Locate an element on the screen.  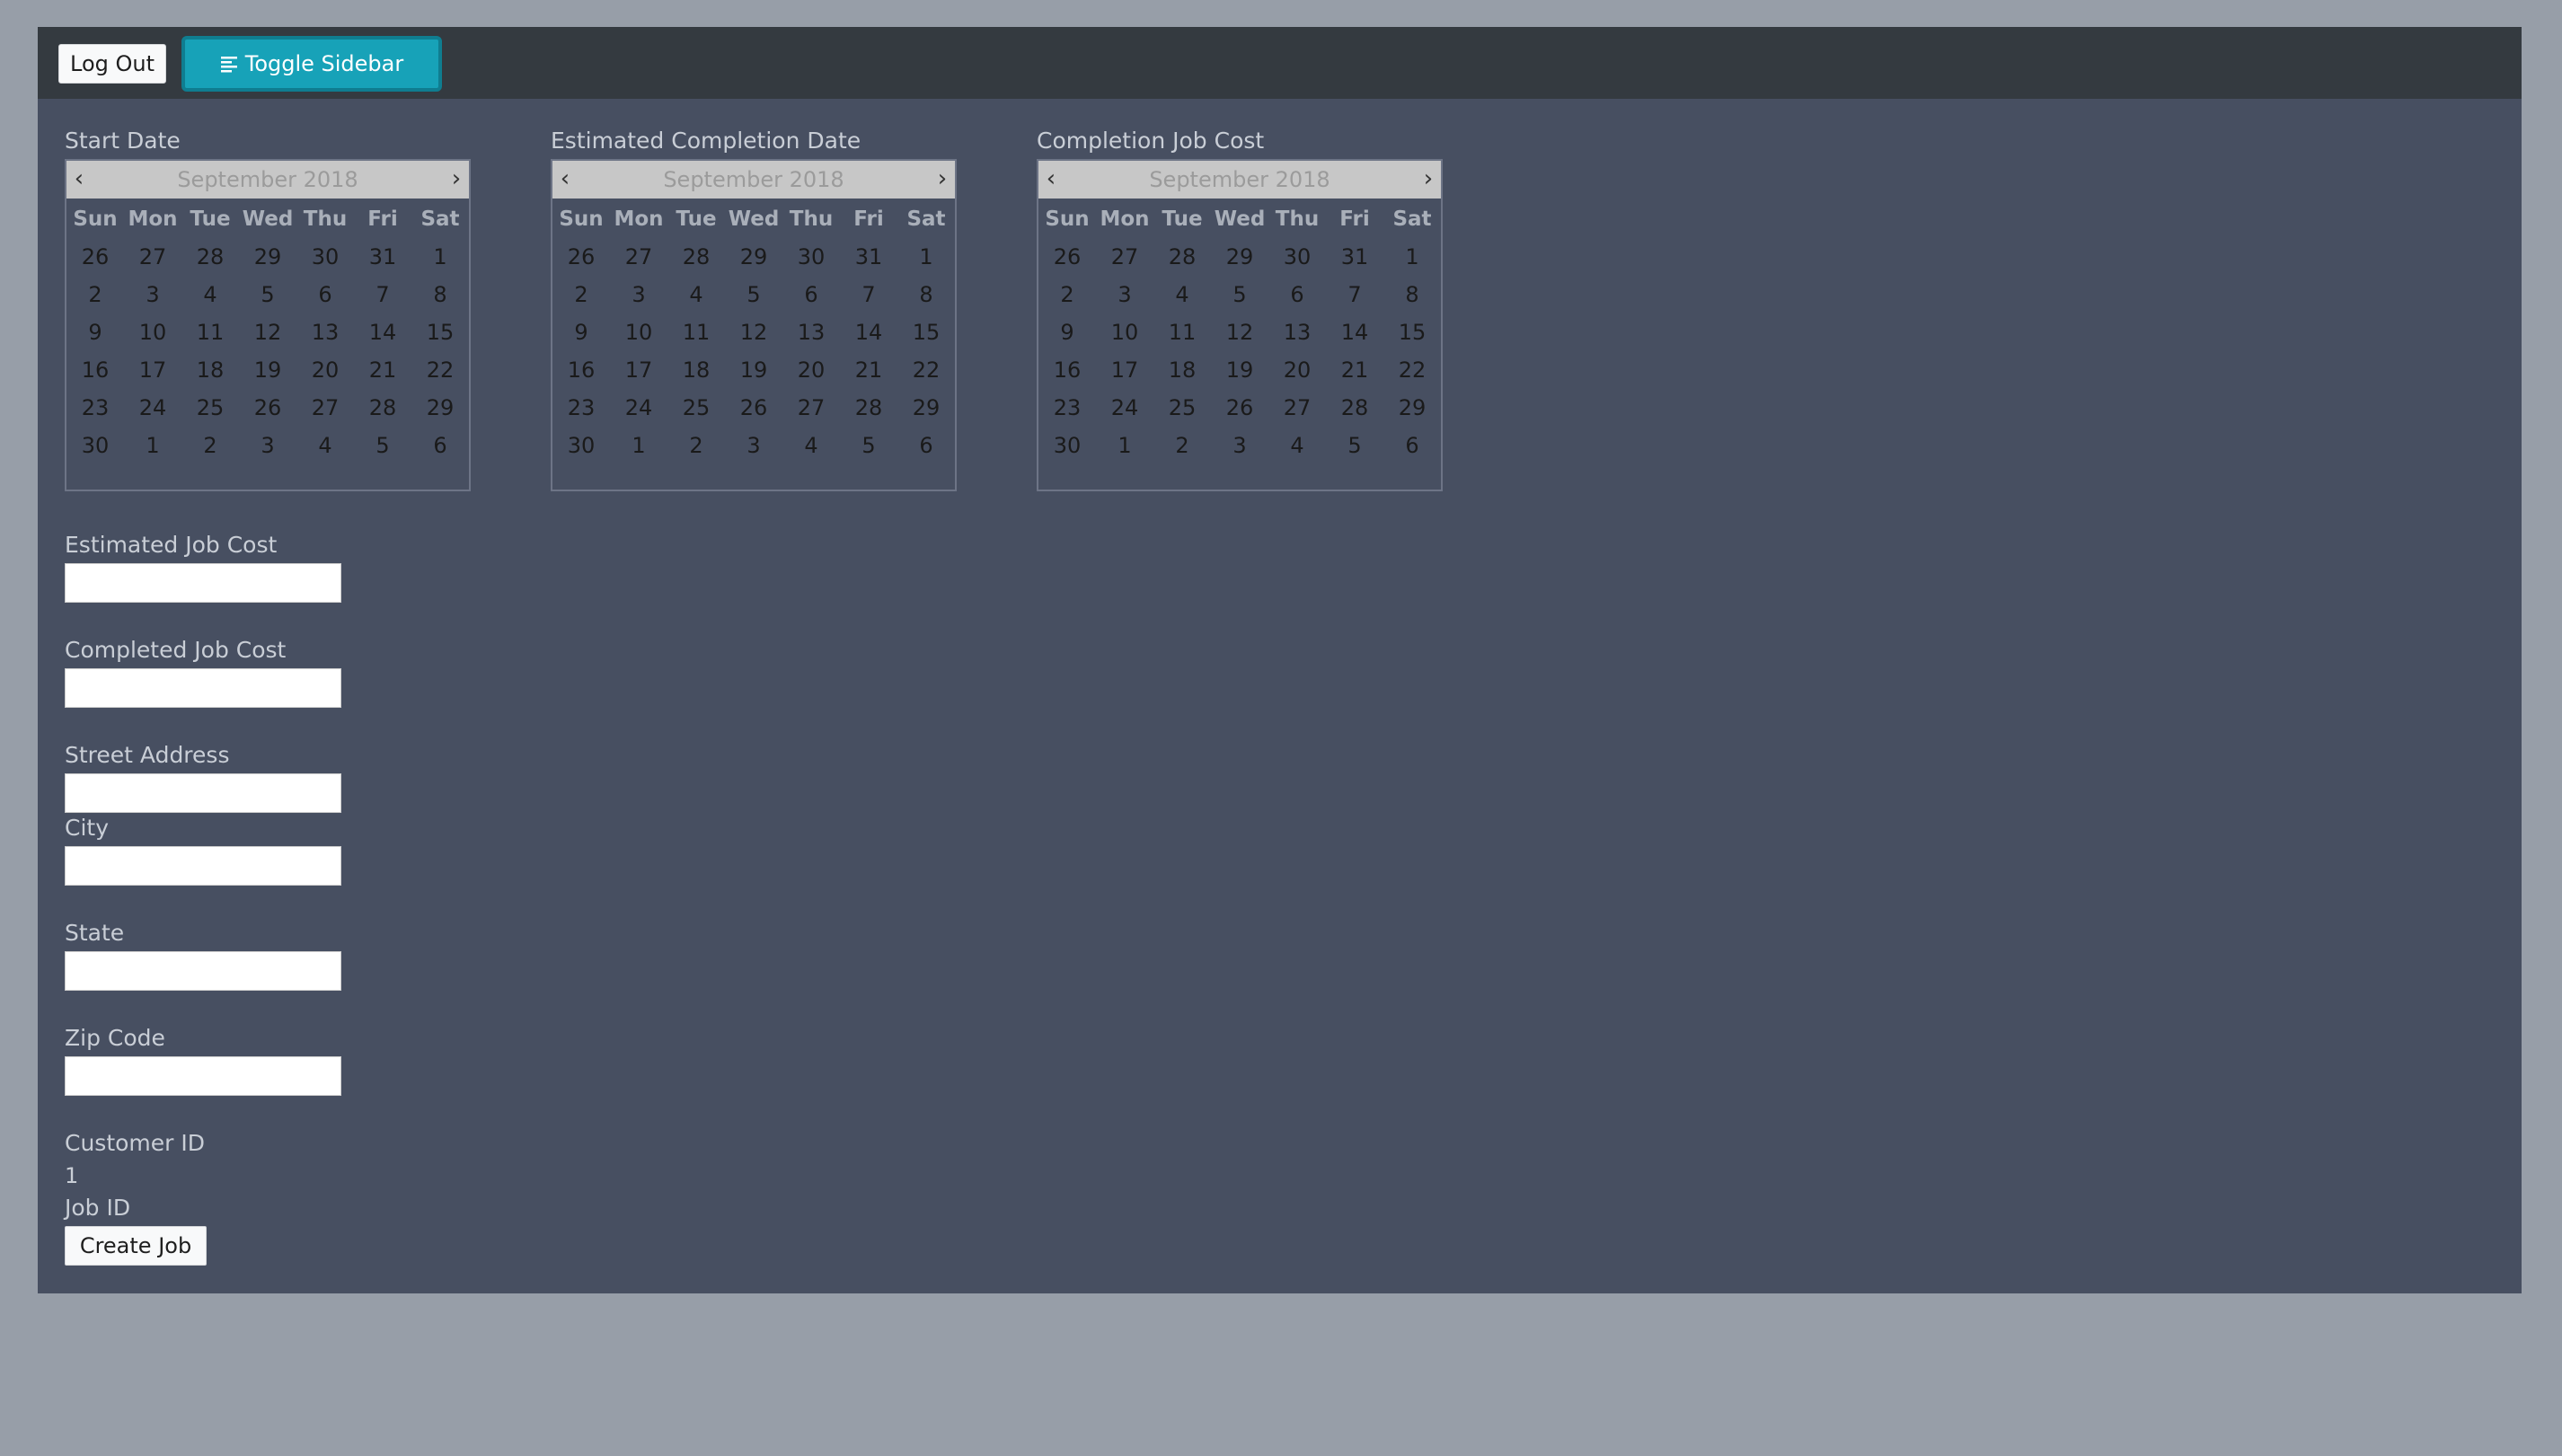
completed-job-cost-input is located at coordinates (203, 688).